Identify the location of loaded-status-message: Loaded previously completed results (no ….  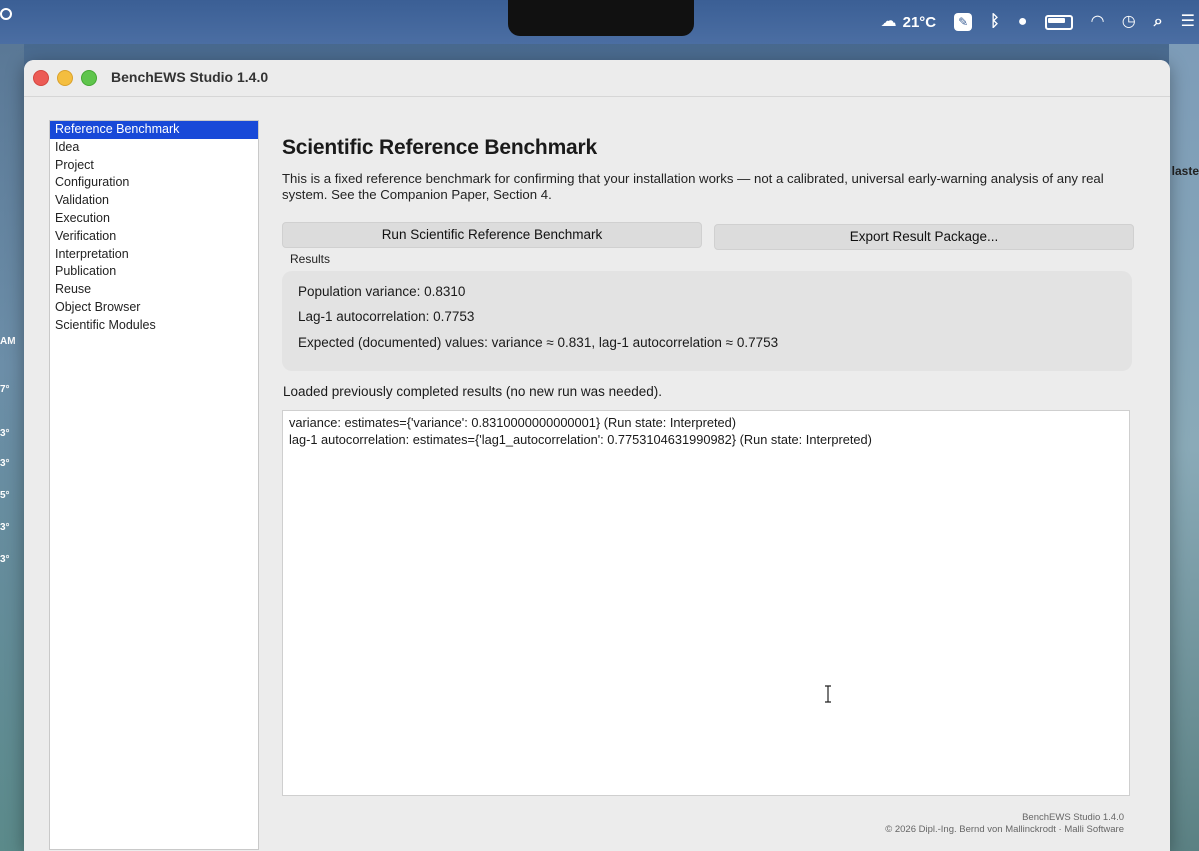
(472, 391).